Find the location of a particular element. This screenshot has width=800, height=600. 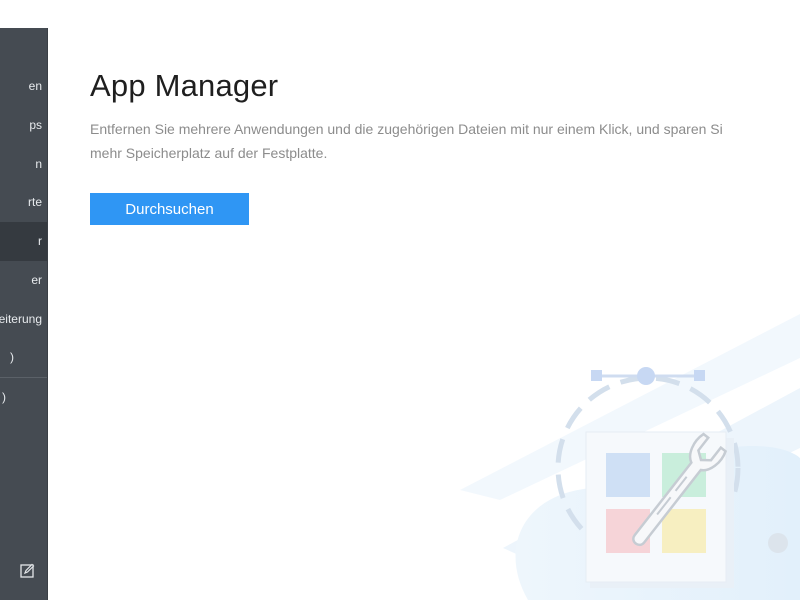

sidebar-item-6: er is located at coordinates (23, 280).